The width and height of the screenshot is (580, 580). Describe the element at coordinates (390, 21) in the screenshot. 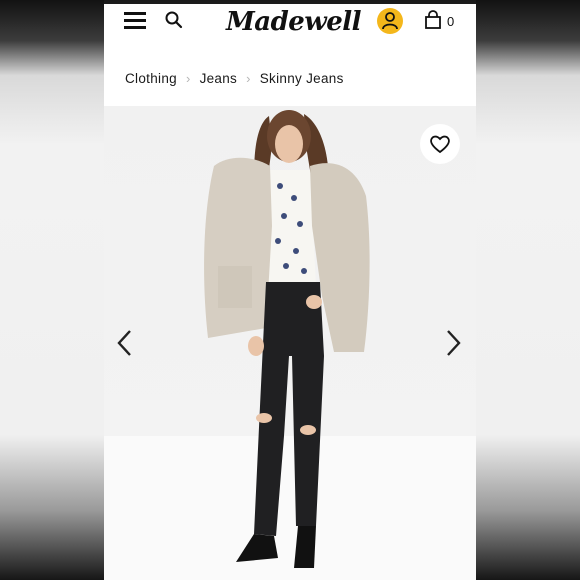

I see `account-icon` at that location.